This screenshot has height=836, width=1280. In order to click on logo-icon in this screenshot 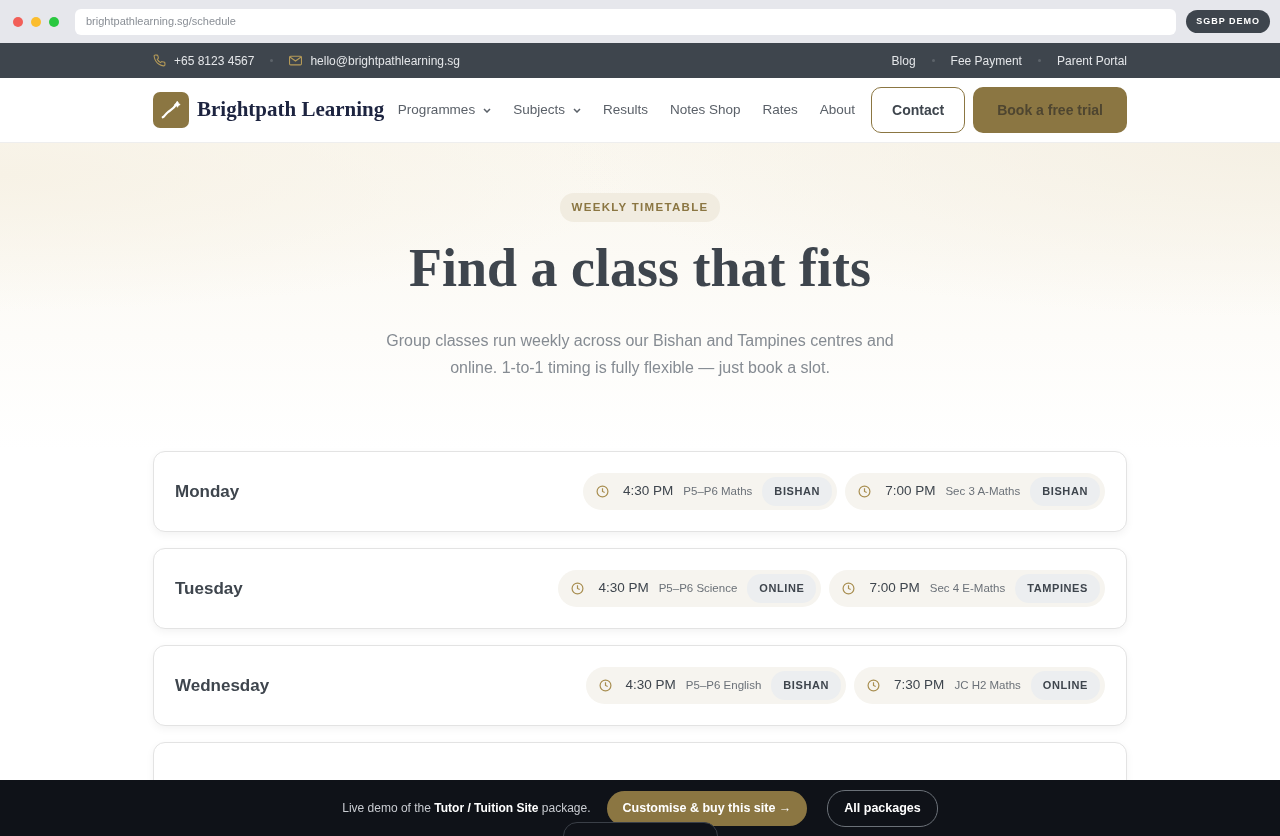, I will do `click(171, 110)`.